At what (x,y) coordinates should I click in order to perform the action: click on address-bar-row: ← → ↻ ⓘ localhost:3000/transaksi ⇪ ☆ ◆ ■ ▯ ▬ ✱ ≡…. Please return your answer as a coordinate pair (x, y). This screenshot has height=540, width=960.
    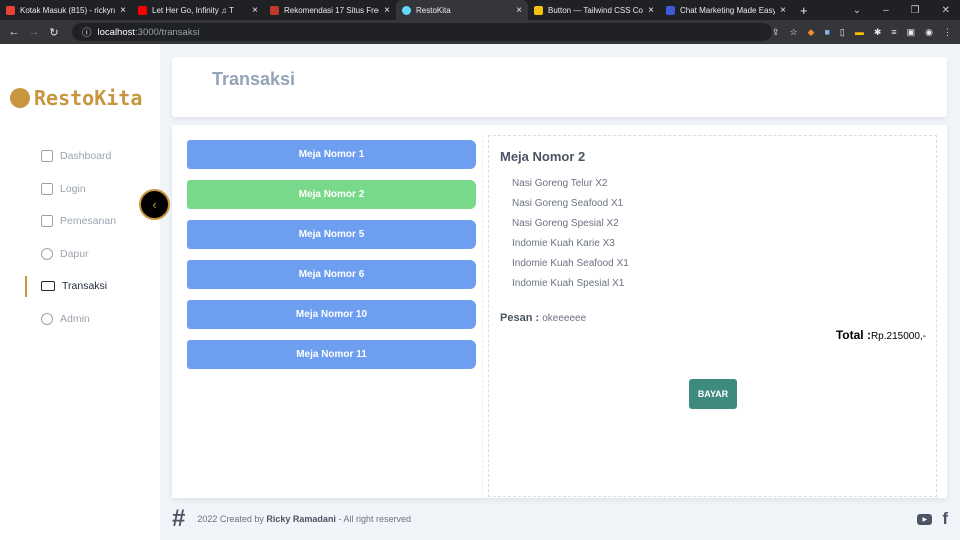
    Looking at the image, I should click on (480, 32).